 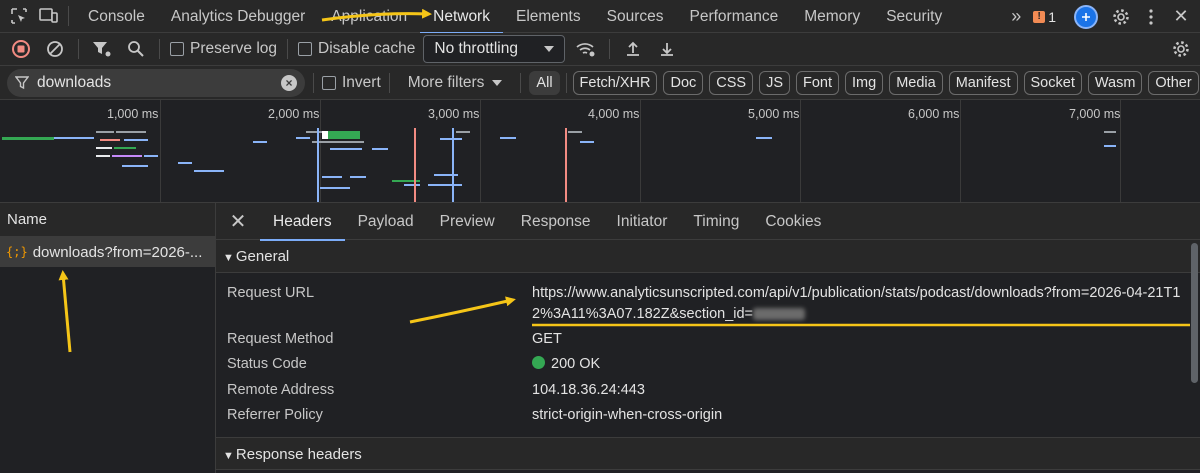 I want to click on tab-elements: Elements, so click(x=548, y=16).